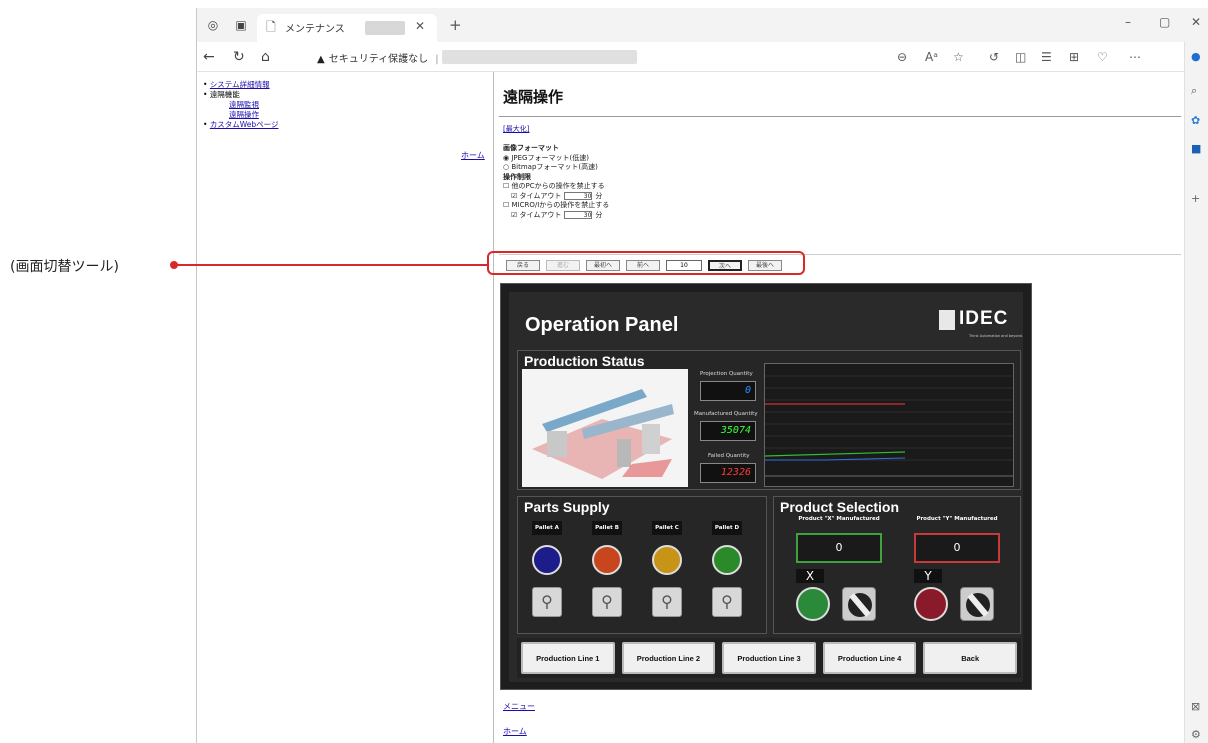 This screenshot has width=1208, height=743. I want to click on pallet-b-key-icon: ⚲, so click(607, 602).